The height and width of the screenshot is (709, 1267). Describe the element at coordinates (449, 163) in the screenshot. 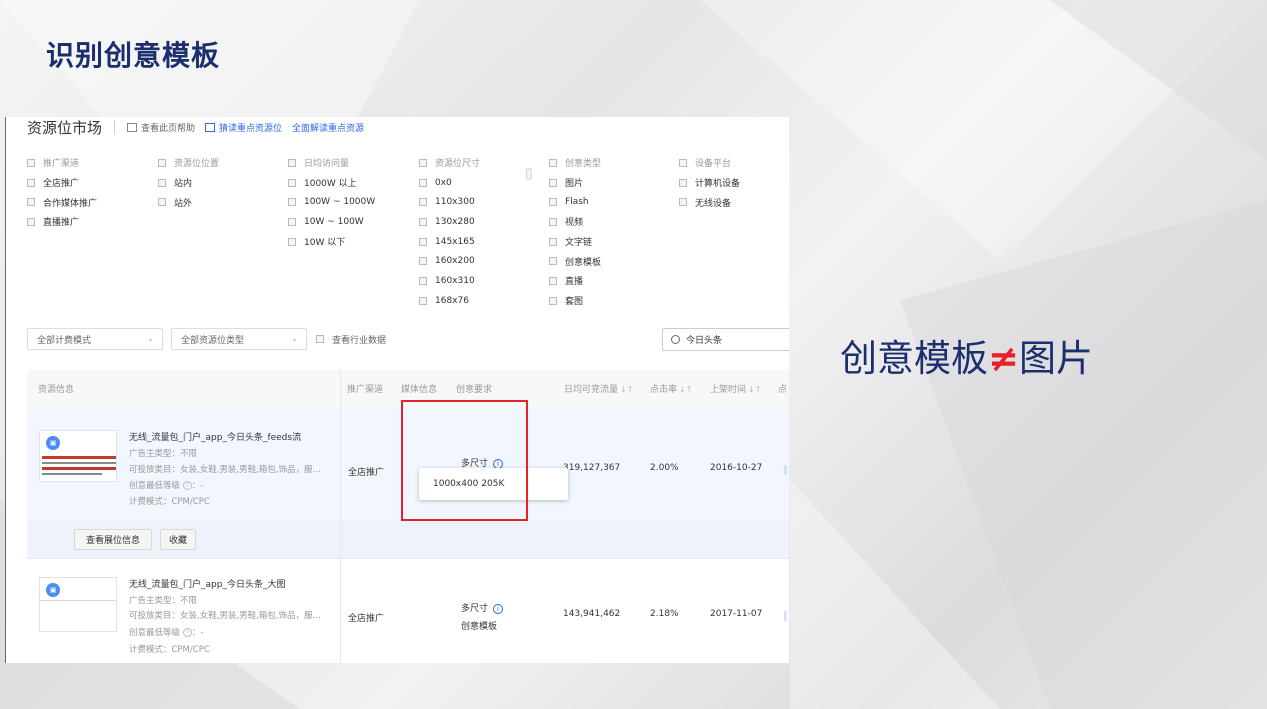

I see `filter-header: 资源位尺寸` at that location.